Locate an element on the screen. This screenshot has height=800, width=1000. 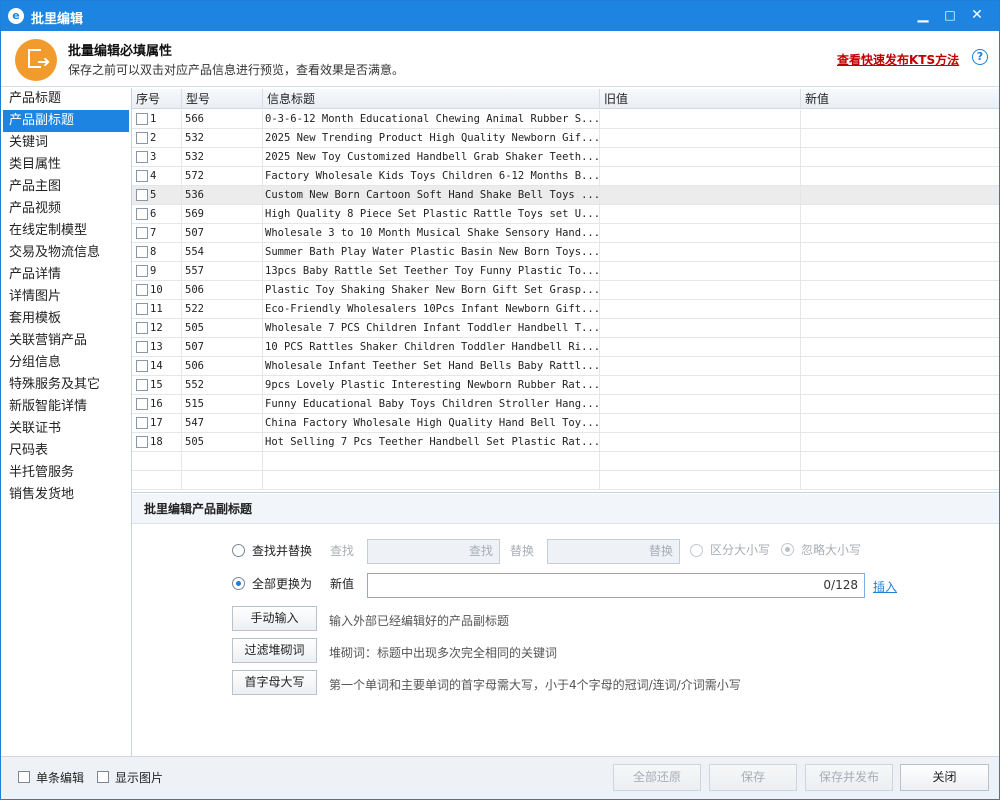
show-image-checkbox is located at coordinates (103, 777).